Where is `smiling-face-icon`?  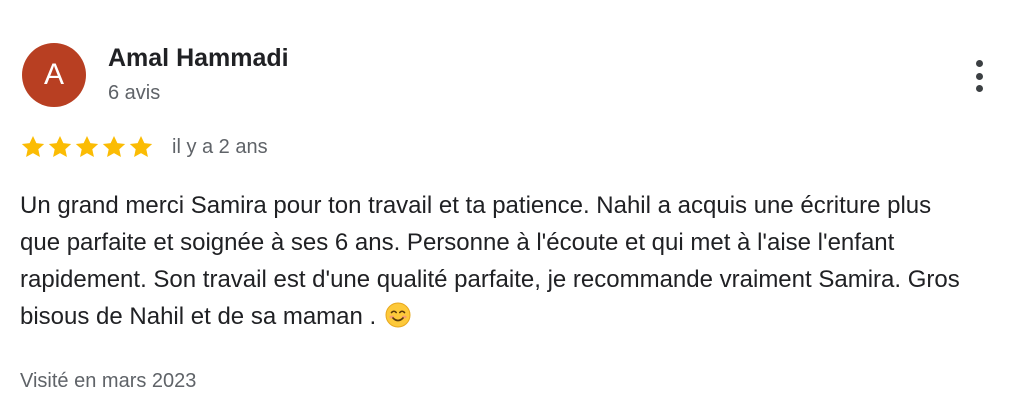 smiling-face-icon is located at coordinates (398, 315).